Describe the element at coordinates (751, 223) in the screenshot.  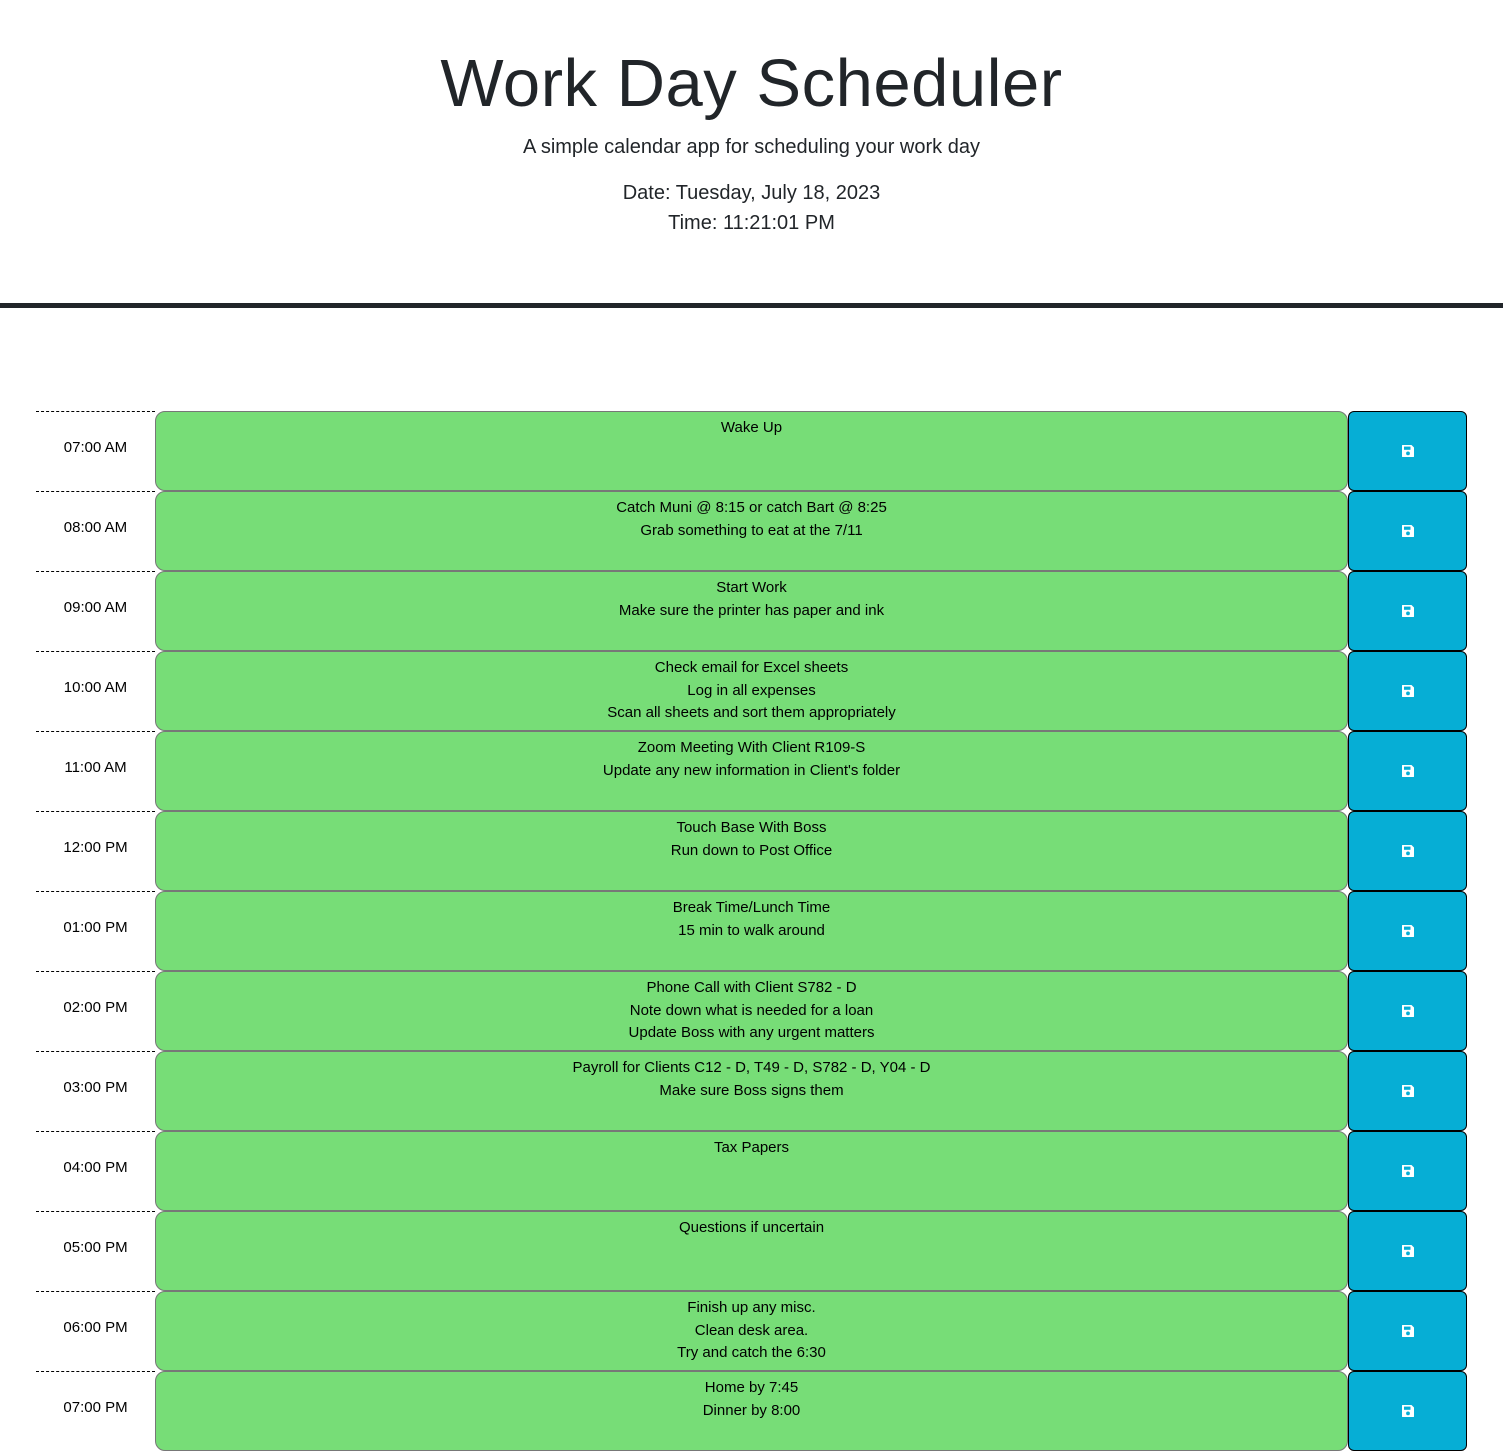
I see `current-time: Time: 11:21:01 PM` at that location.